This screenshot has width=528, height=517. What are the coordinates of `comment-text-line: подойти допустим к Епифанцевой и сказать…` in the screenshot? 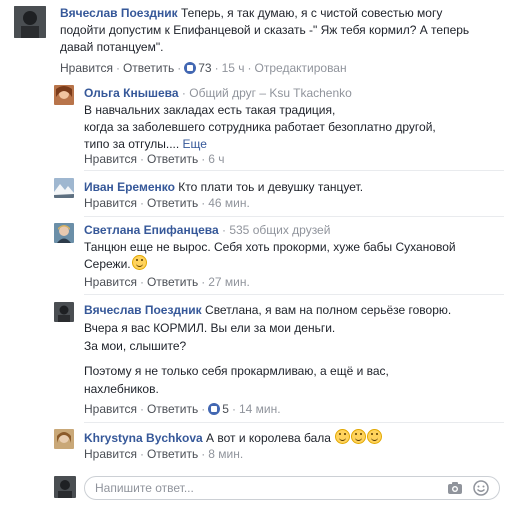 It's located at (265, 30).